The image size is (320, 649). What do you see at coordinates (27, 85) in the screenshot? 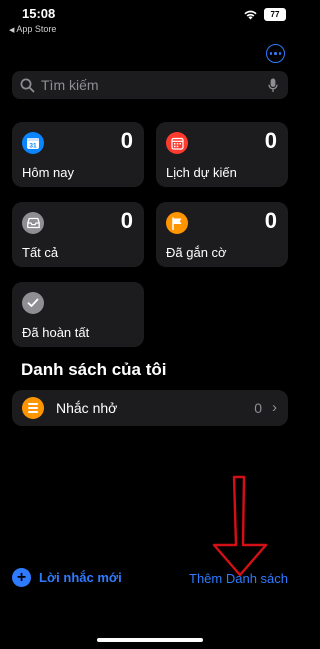
I see `search-icon` at bounding box center [27, 85].